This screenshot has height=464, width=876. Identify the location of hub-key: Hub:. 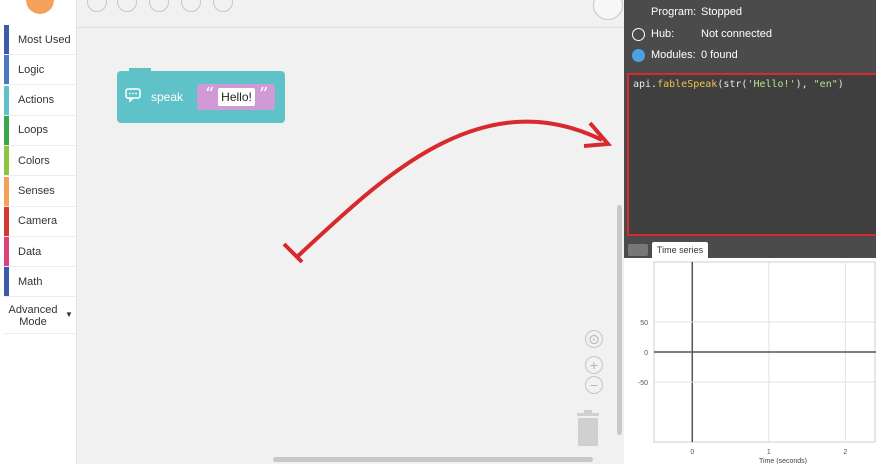
(663, 34).